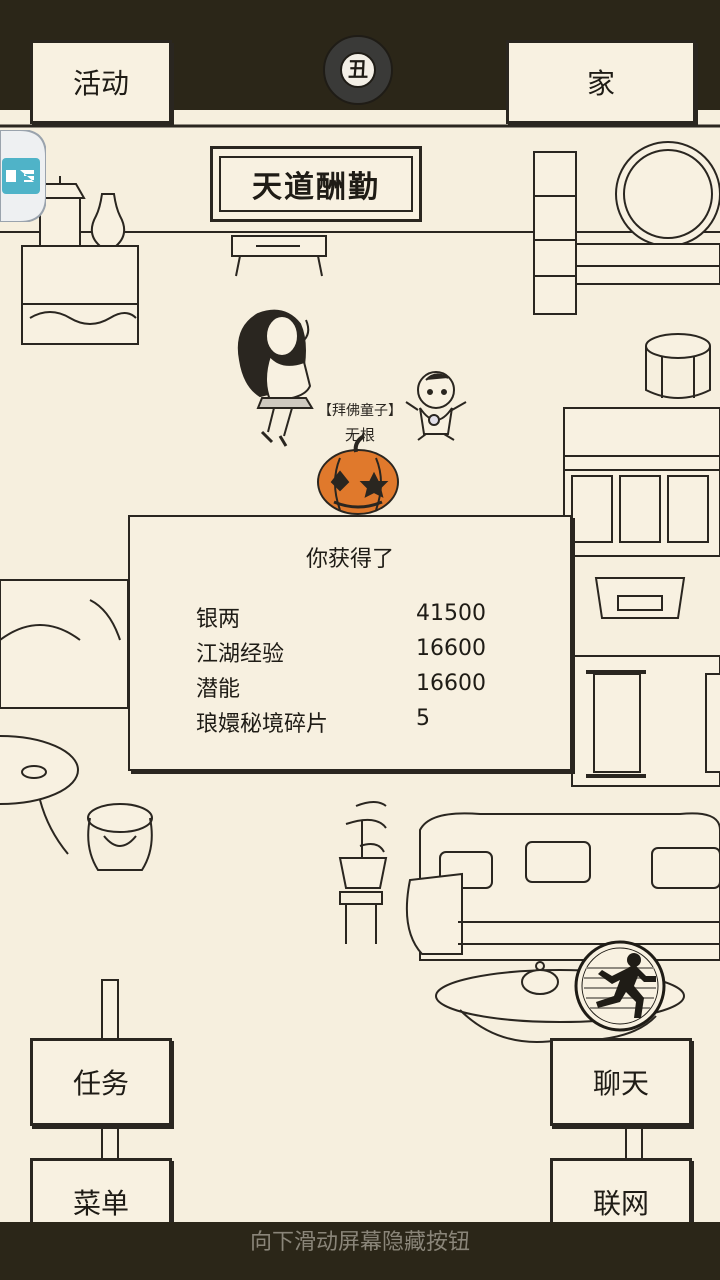 The height and width of the screenshot is (1280, 720). I want to click on reward-row: 琅嬛秘境碎片 5, so click(376, 722).